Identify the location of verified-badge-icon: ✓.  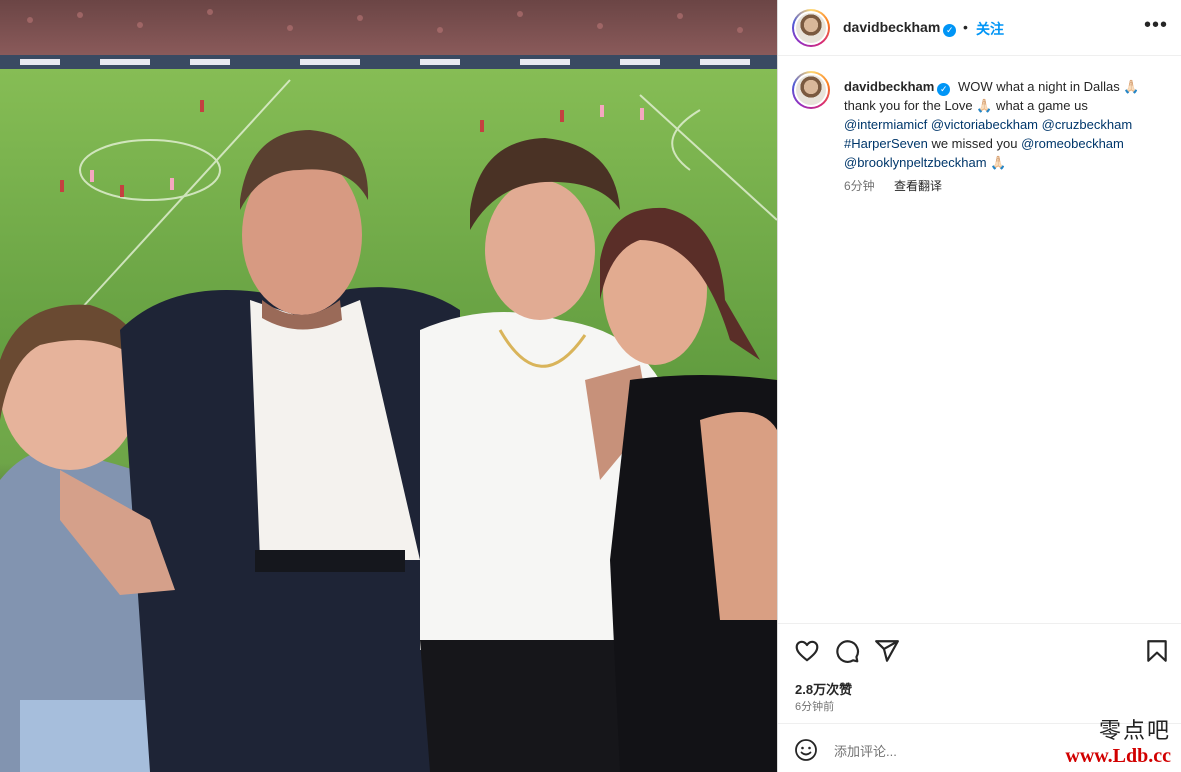
(950, 30).